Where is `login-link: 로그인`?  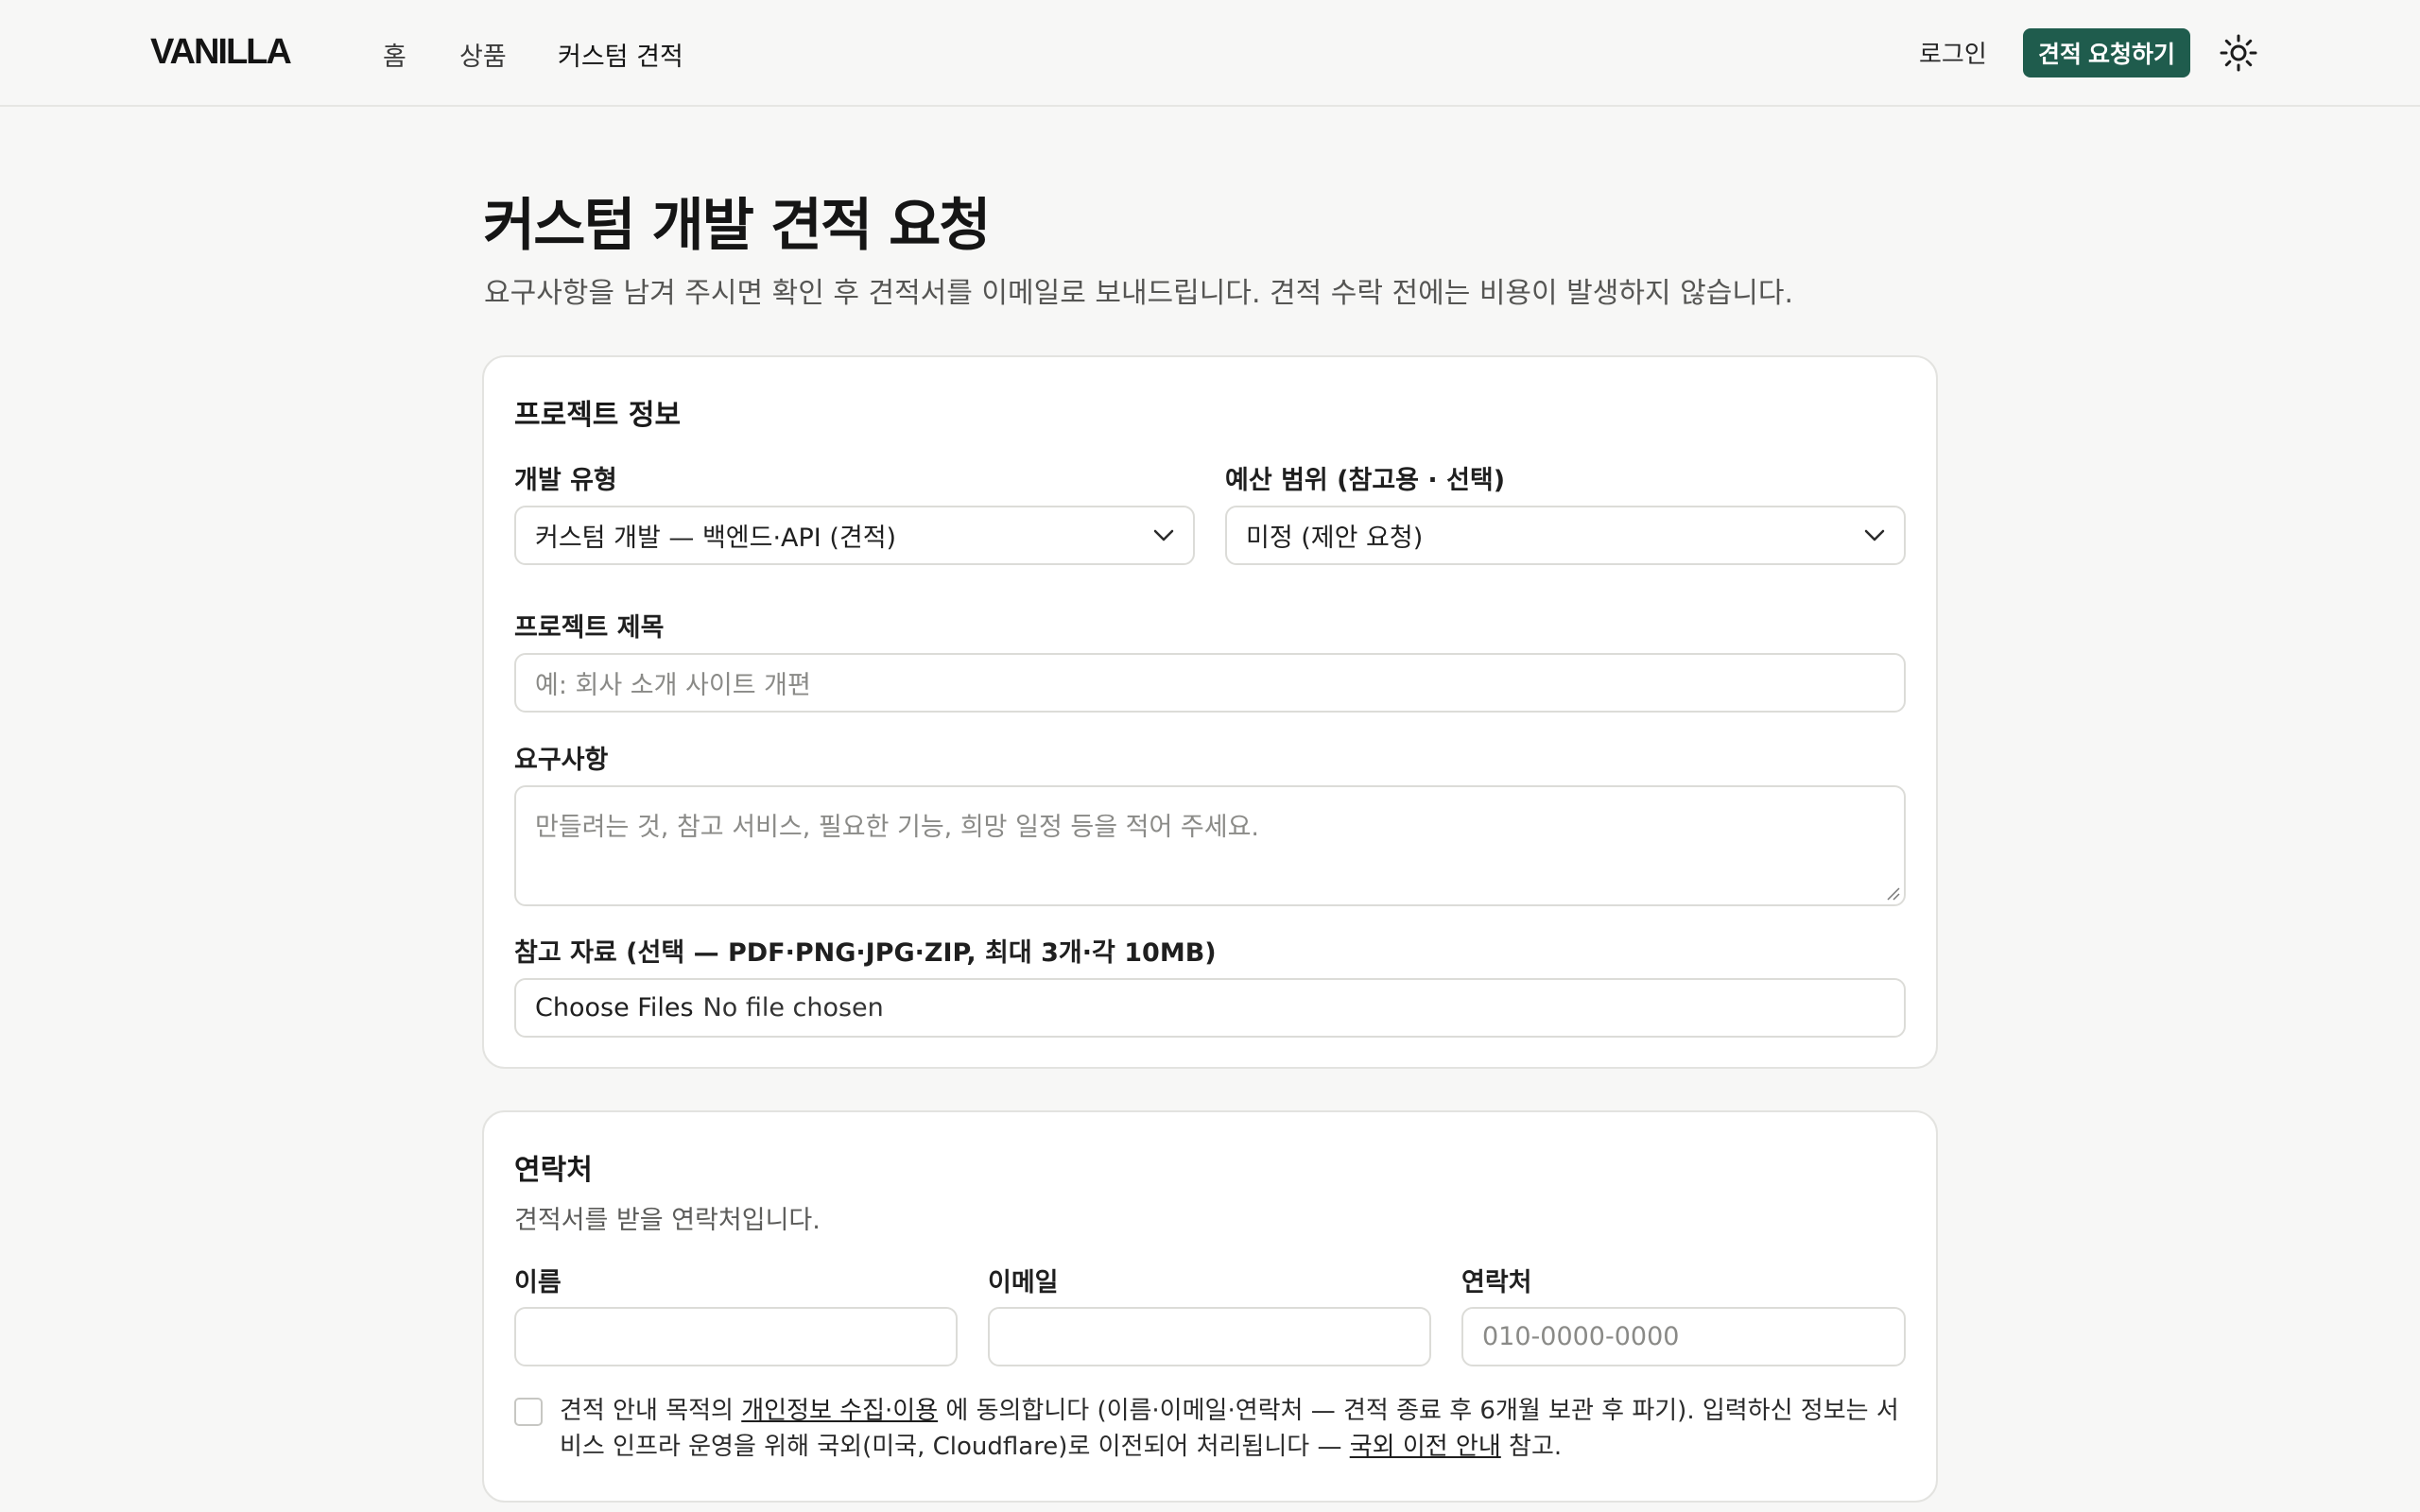
login-link: 로그인 is located at coordinates (1953, 52).